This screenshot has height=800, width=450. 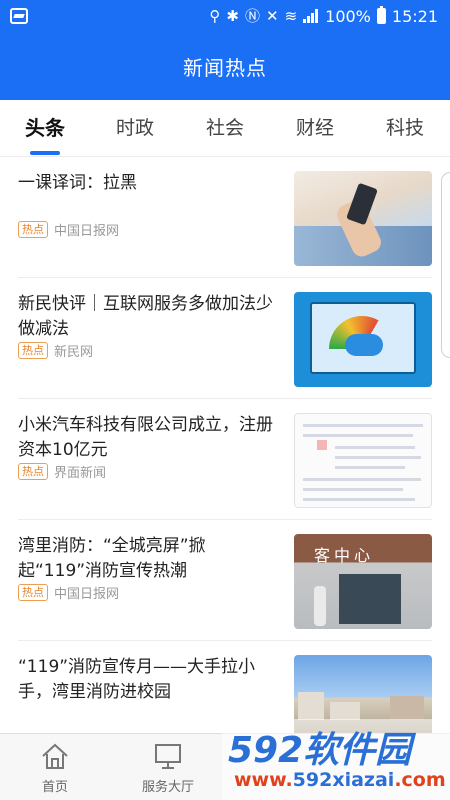 What do you see at coordinates (445, 265) in the screenshot?
I see `edge-panel-handle` at bounding box center [445, 265].